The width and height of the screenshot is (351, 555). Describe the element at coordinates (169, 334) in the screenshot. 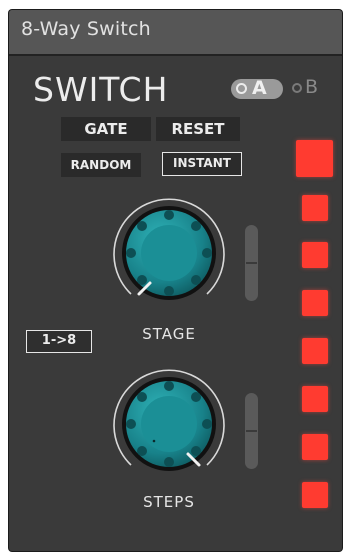

I see `stage-label: STAGE` at that location.